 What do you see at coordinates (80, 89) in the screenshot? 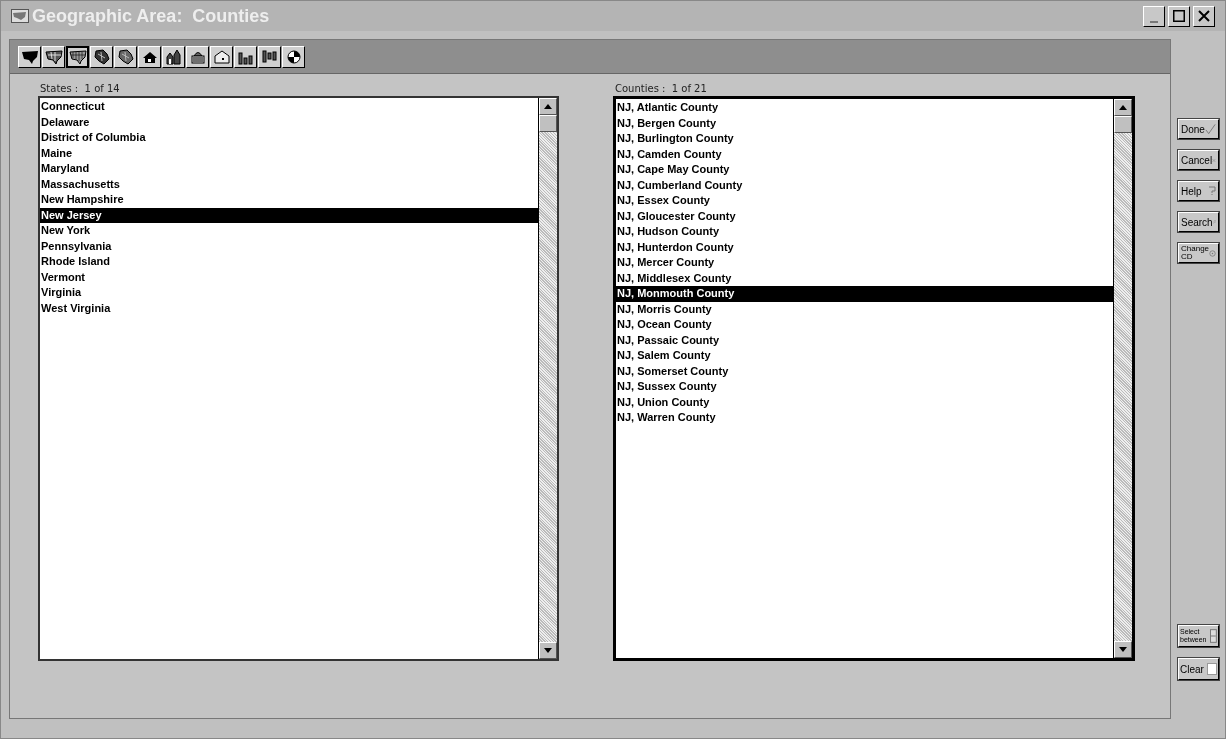
I see `list-caption: States : 1 of 14` at bounding box center [80, 89].